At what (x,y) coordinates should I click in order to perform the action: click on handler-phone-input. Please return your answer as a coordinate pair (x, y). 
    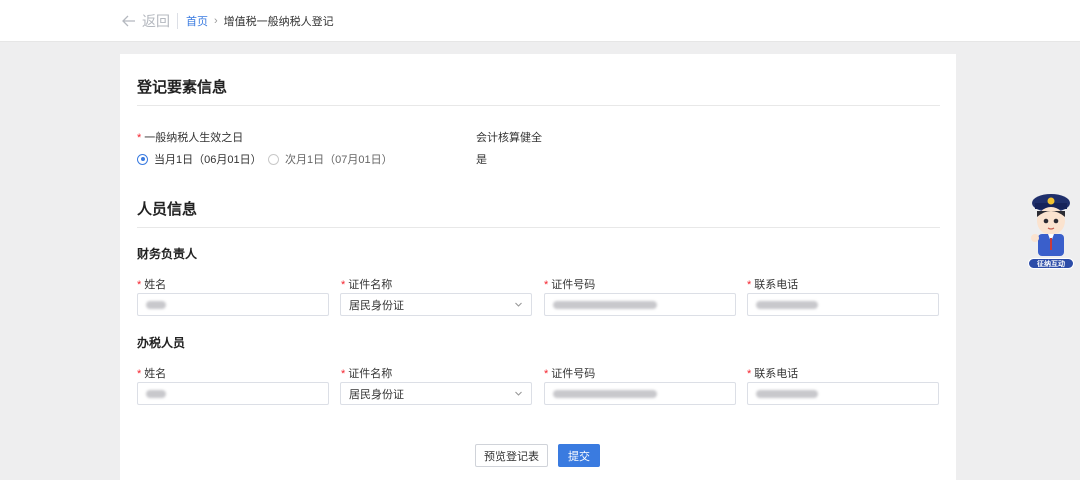
    Looking at the image, I should click on (843, 393).